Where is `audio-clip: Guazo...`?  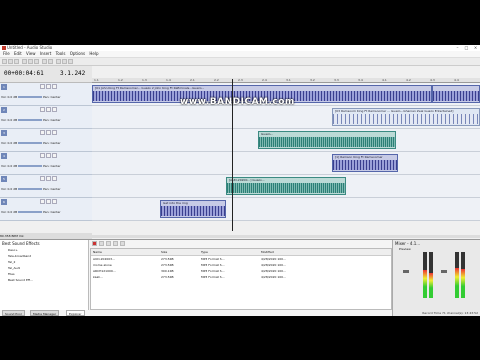 audio-clip: Guazo... is located at coordinates (327, 140).